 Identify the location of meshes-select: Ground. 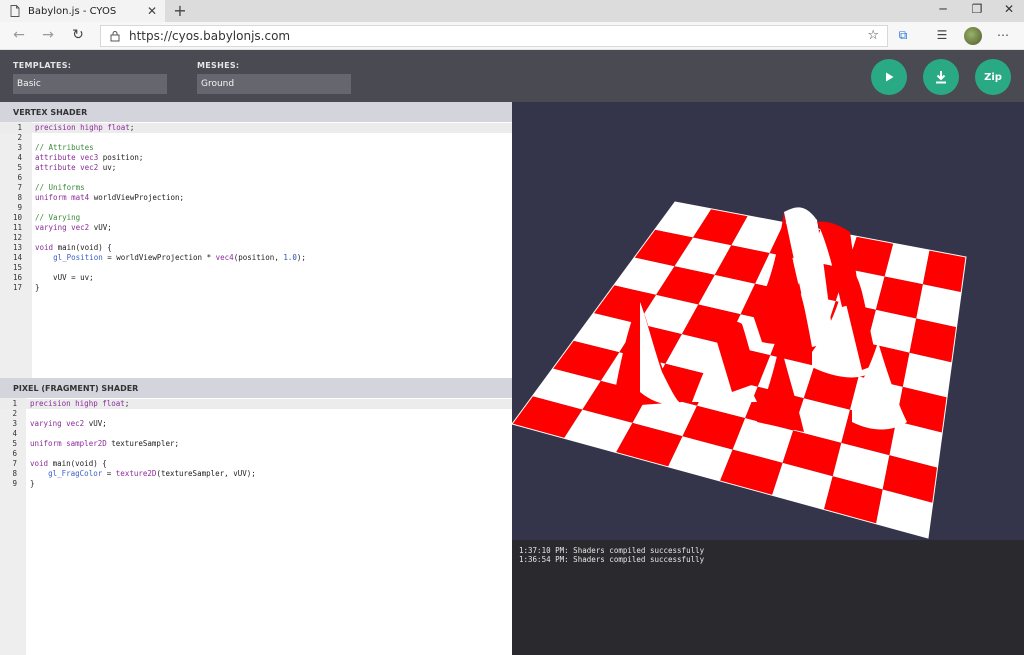
(274, 84).